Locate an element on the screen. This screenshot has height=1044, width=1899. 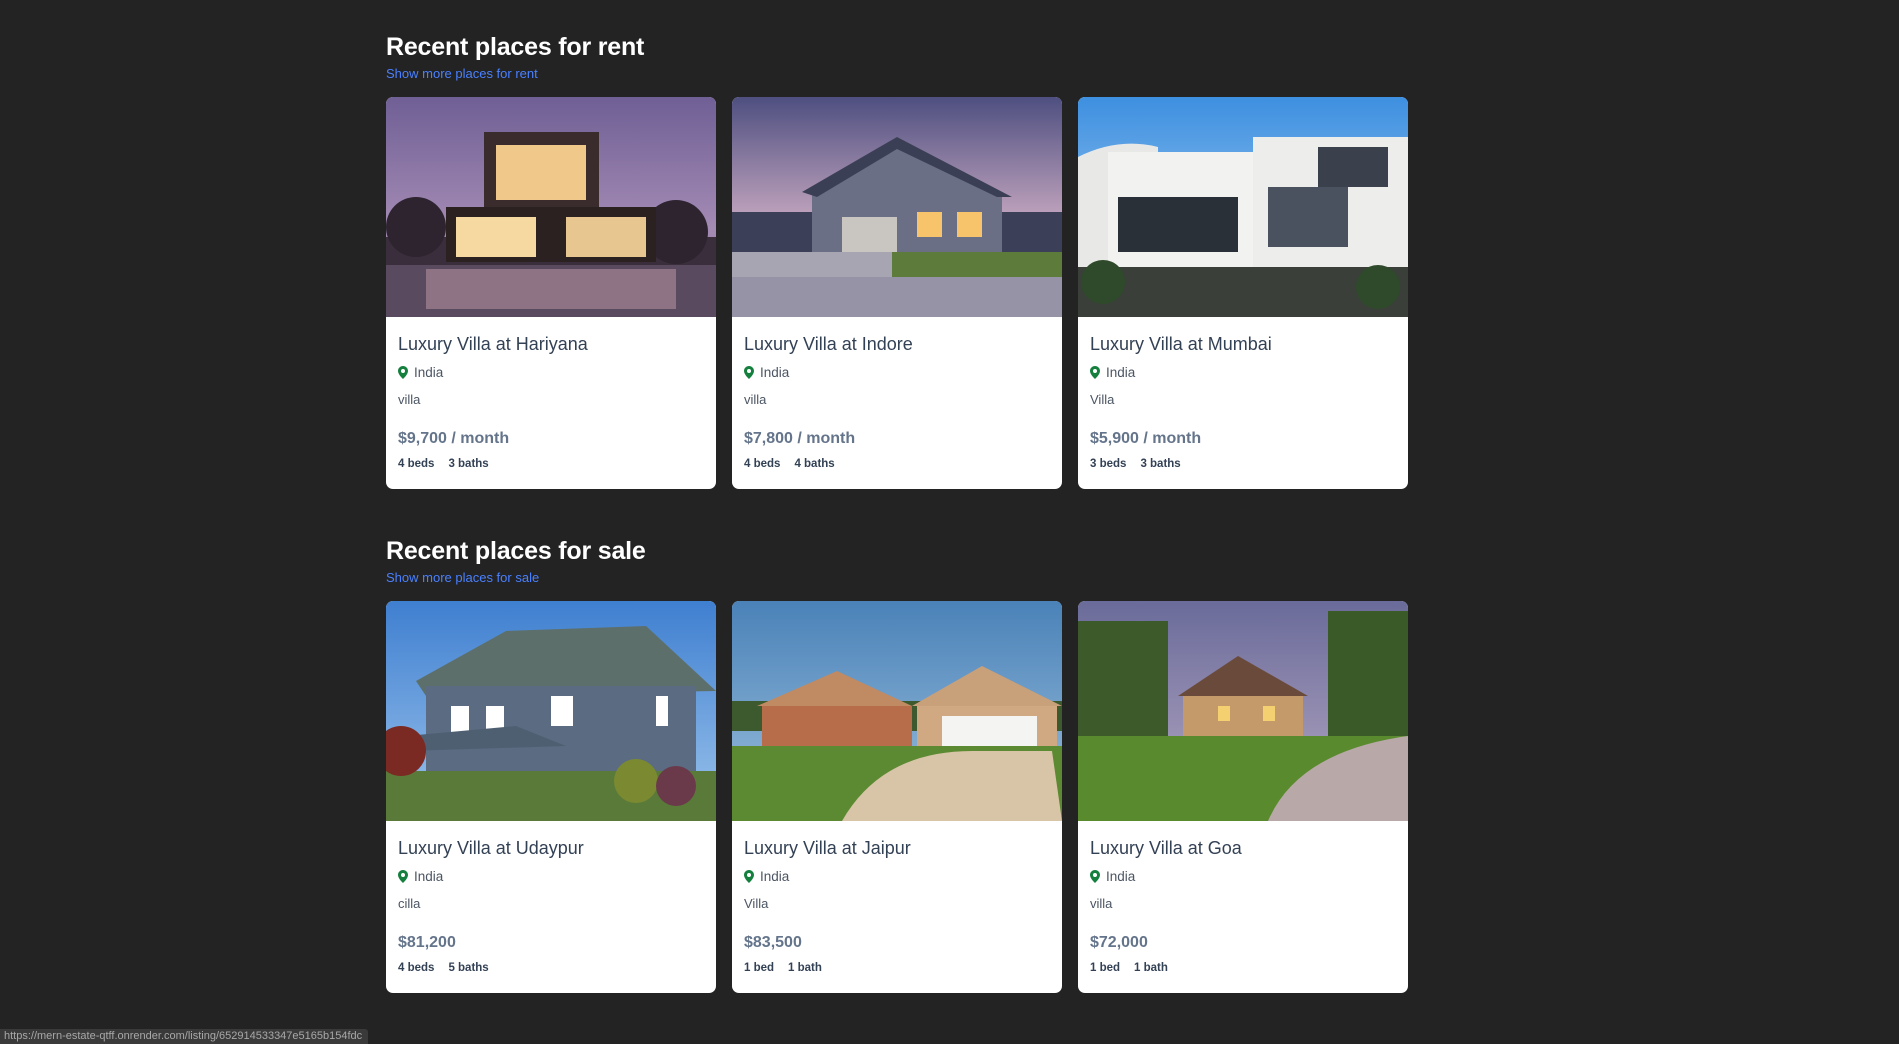
listing-title: Luxury Villa at Jaipur is located at coordinates (827, 848).